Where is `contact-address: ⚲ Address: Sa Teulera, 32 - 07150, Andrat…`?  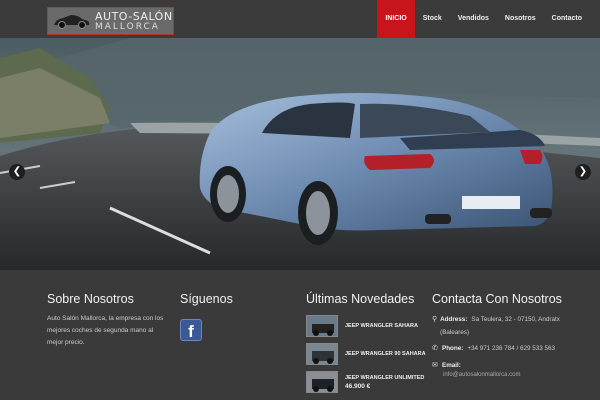 contact-address: ⚲ Address: Sa Teulera, 32 - 07150, Andrat… is located at coordinates (497, 326).